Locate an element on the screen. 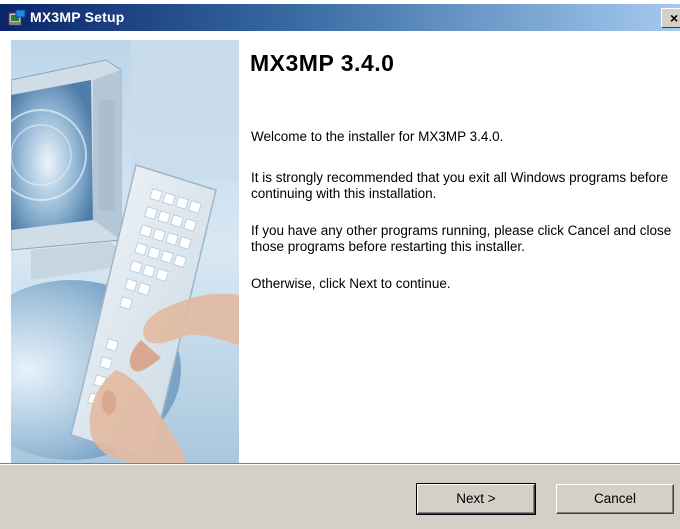 Image resolution: width=680 pixels, height=529 pixels. close-icon: × is located at coordinates (674, 18).